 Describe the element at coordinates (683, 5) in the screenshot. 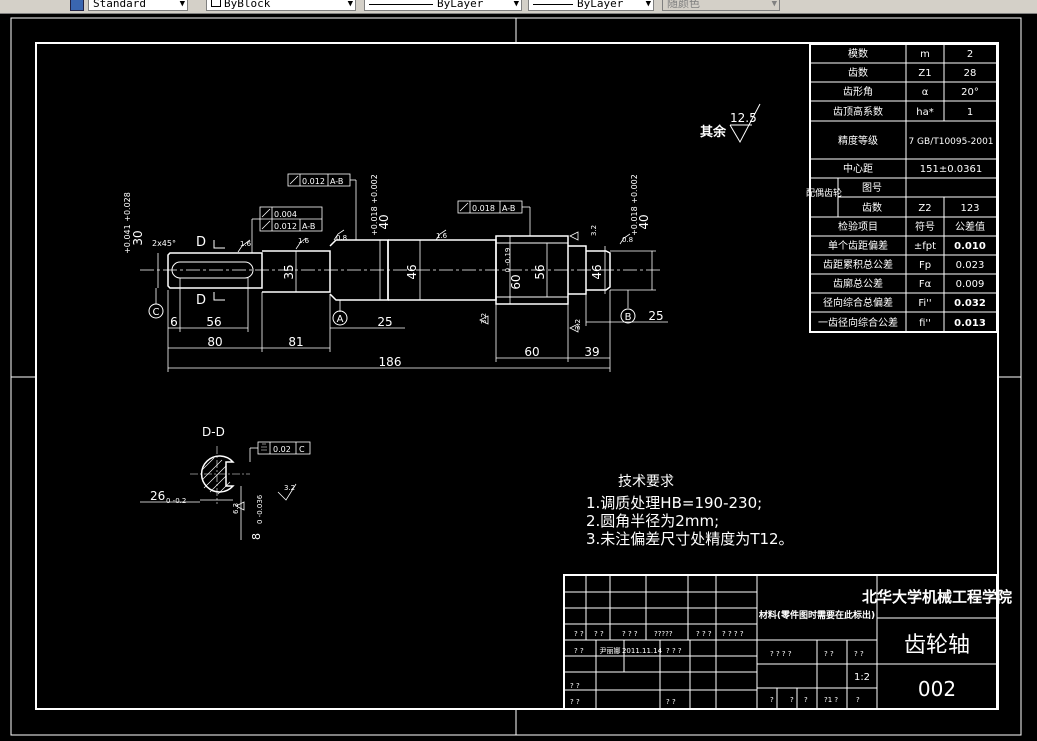

I see `plot-style-value: 随颜色` at that location.